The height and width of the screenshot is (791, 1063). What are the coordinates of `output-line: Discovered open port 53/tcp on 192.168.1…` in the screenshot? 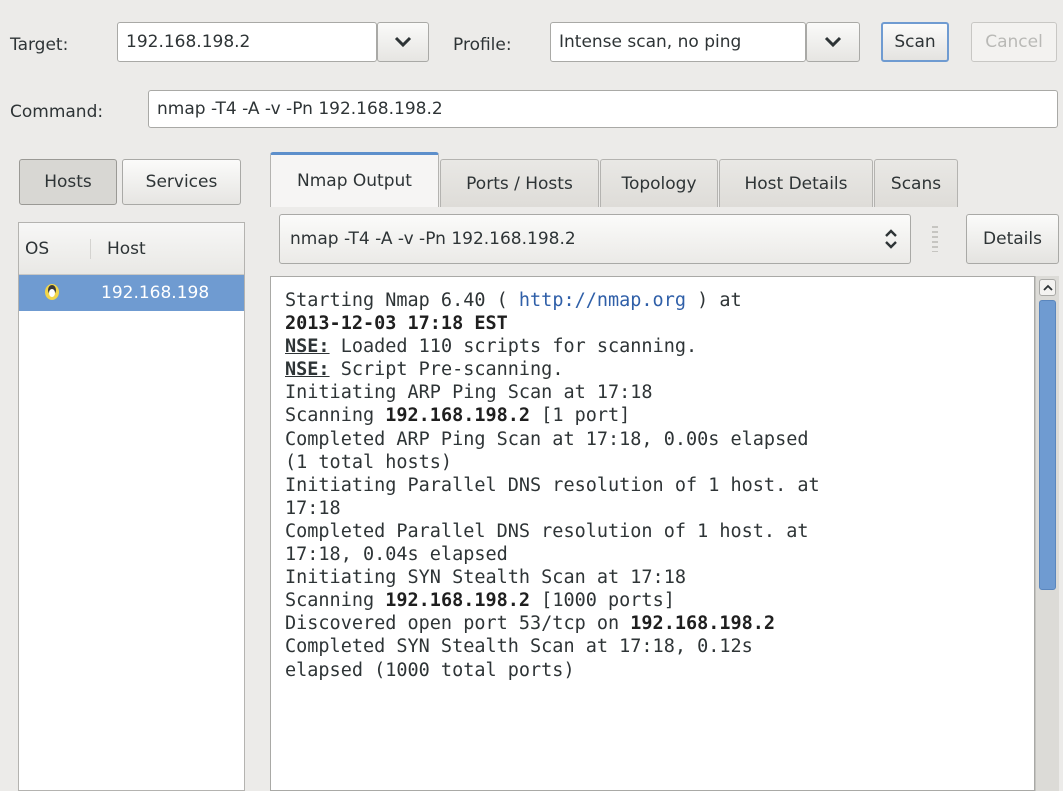 It's located at (530, 624).